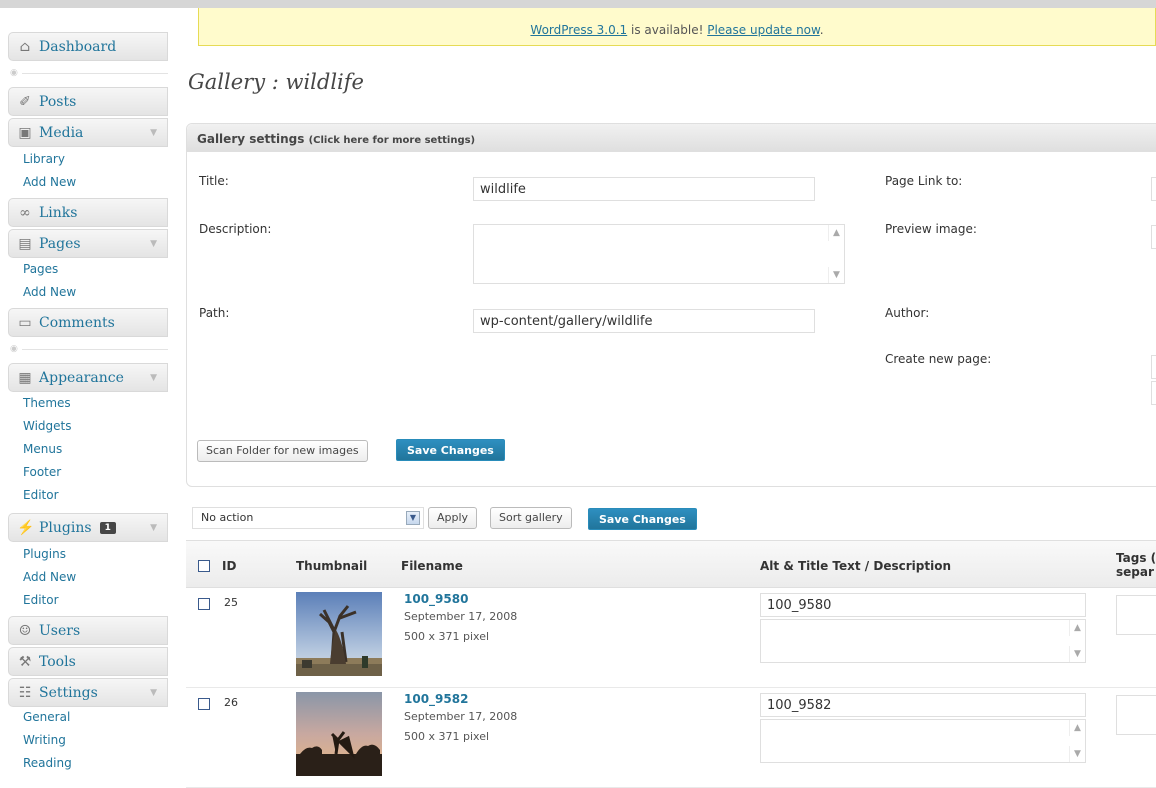 The image size is (1156, 788). What do you see at coordinates (204, 566) in the screenshot?
I see `select-all-checkbox` at bounding box center [204, 566].